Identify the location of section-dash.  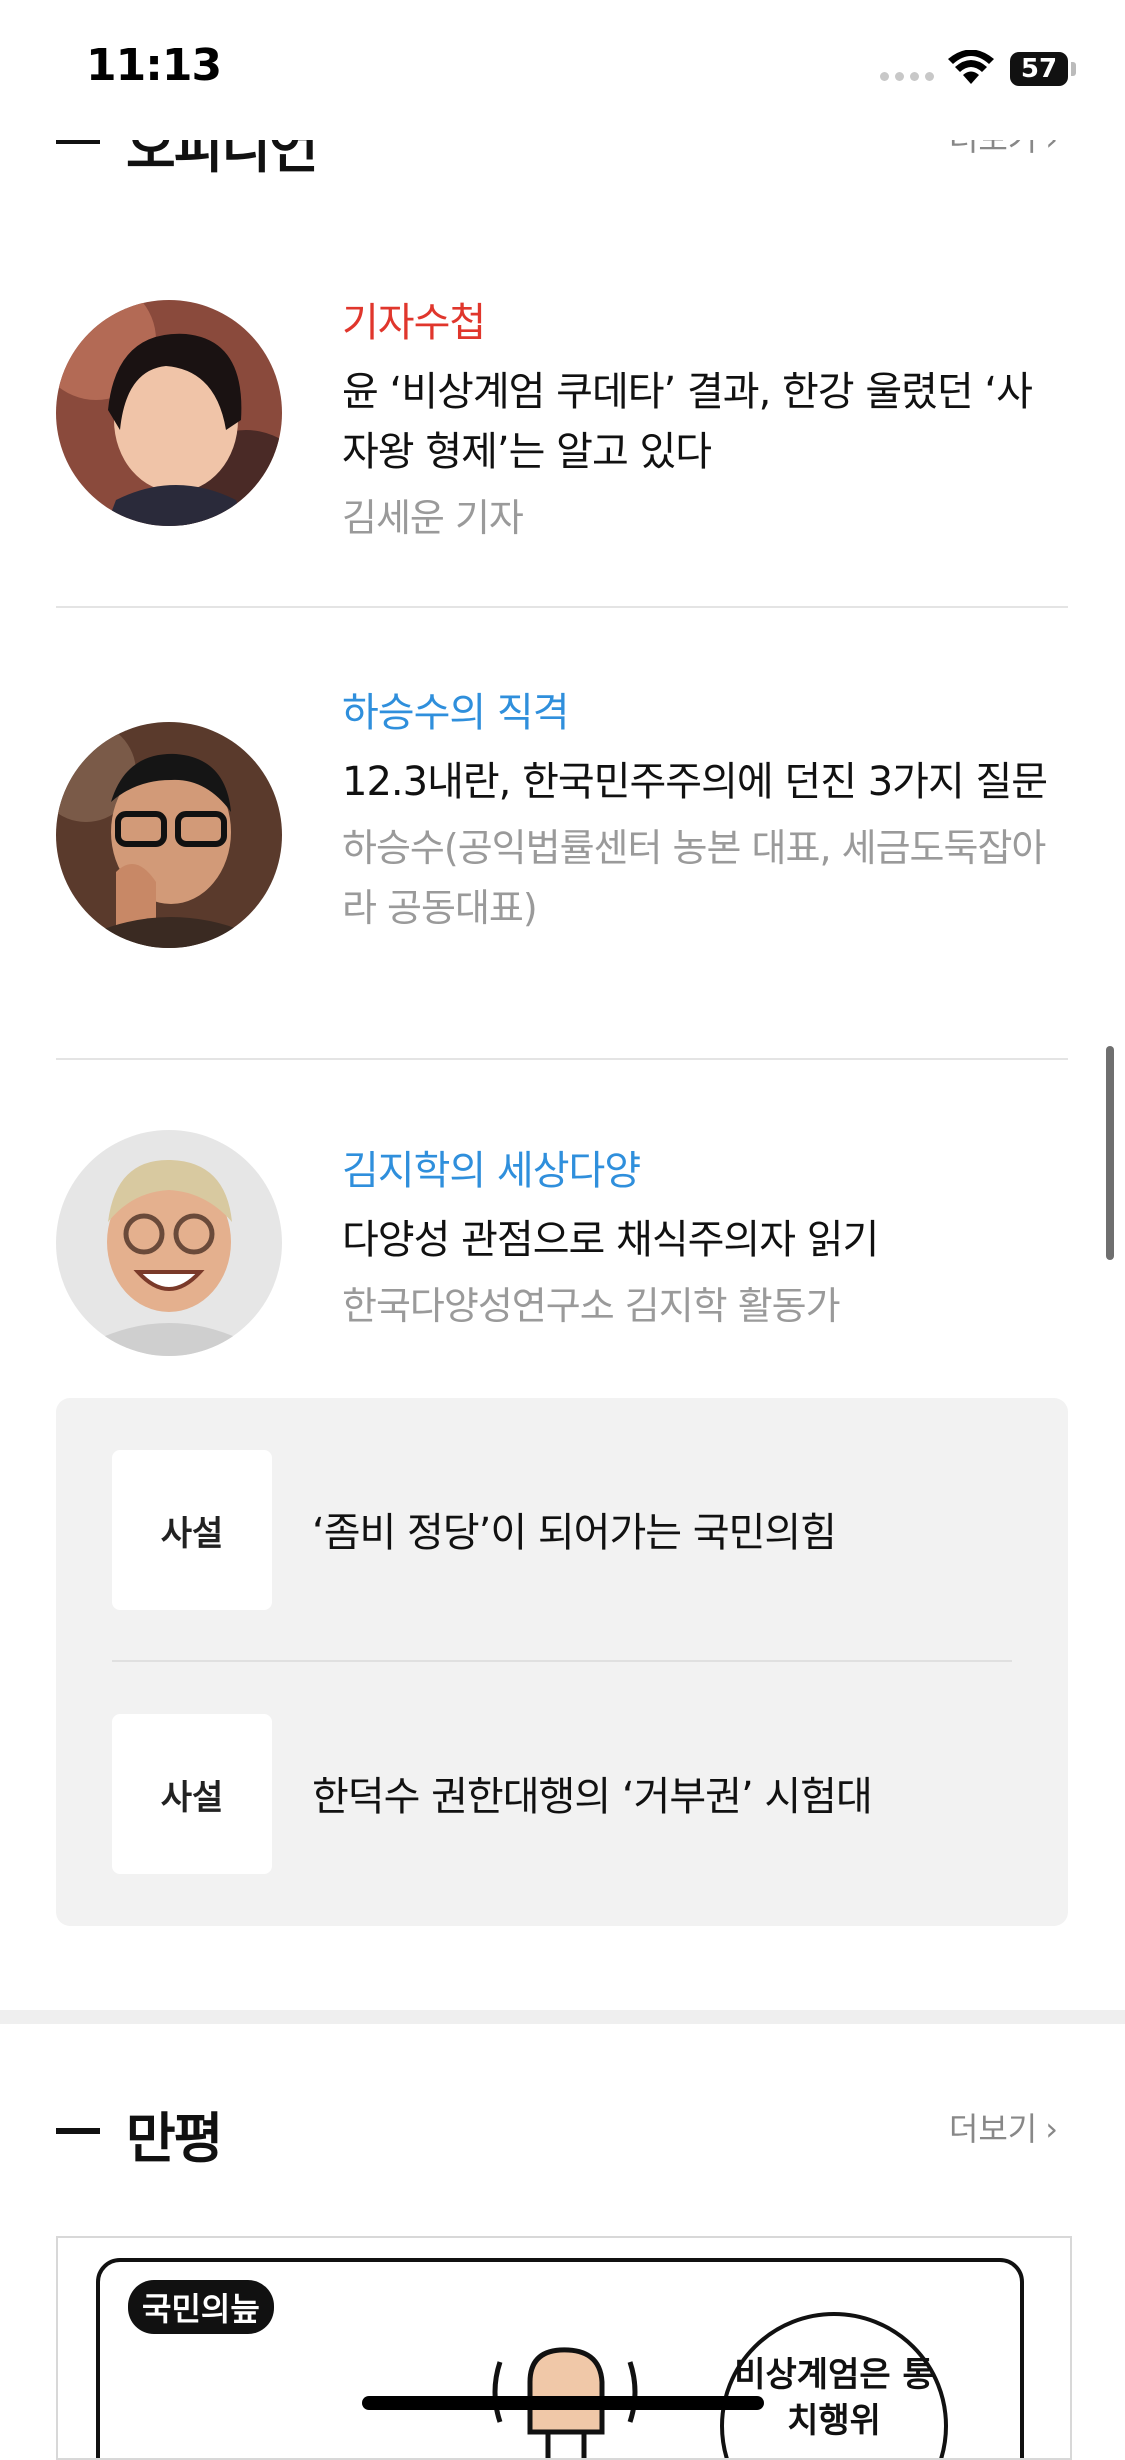
(78, 2131).